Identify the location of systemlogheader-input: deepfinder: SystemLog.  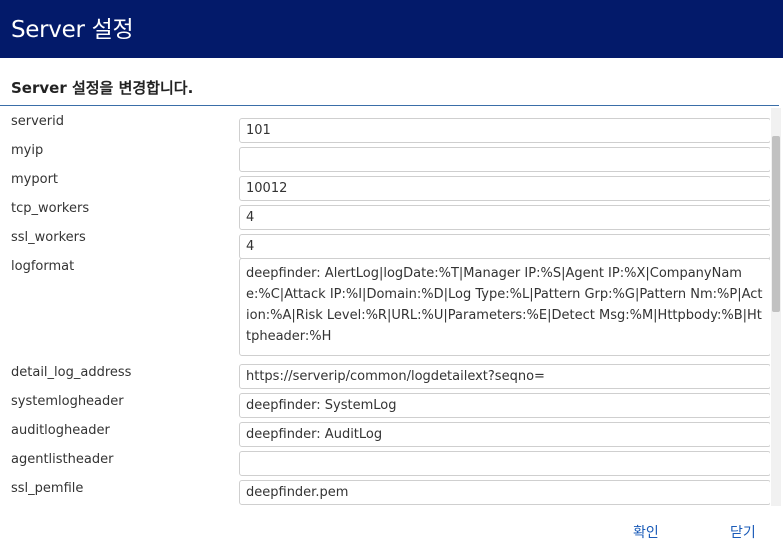
(504, 405).